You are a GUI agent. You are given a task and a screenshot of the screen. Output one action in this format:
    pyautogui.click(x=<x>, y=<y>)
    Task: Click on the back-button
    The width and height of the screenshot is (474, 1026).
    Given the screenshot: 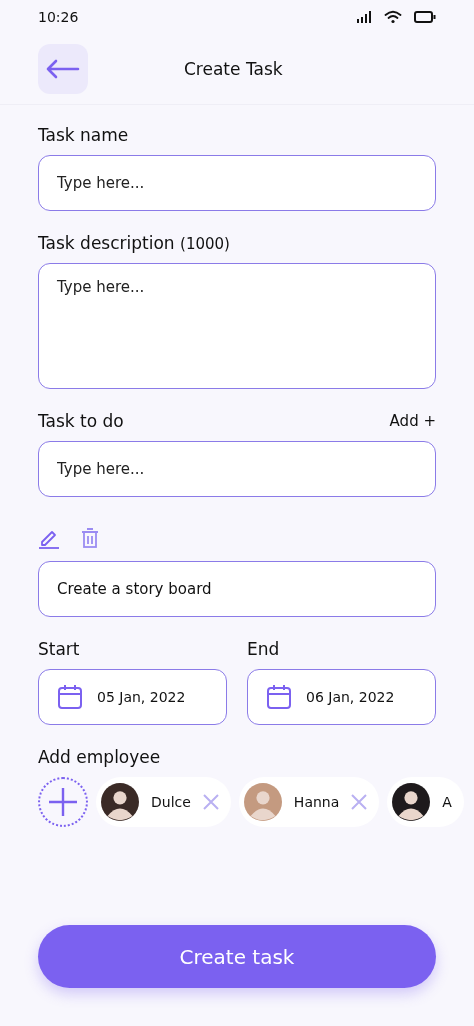 What is the action you would take?
    pyautogui.click(x=63, y=69)
    